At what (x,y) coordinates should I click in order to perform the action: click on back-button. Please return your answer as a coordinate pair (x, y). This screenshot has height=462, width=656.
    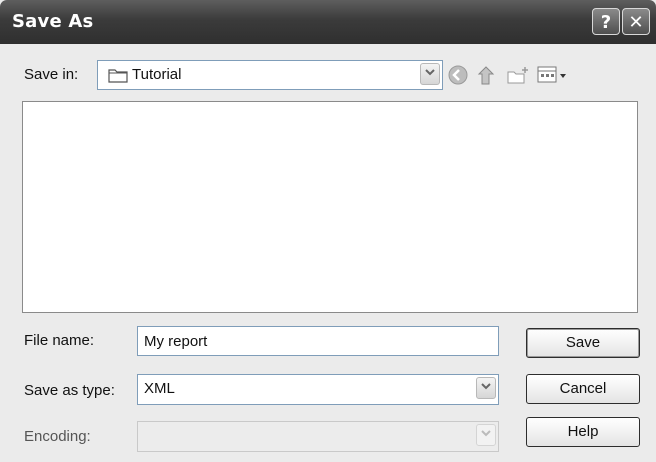
    Looking at the image, I should click on (458, 75).